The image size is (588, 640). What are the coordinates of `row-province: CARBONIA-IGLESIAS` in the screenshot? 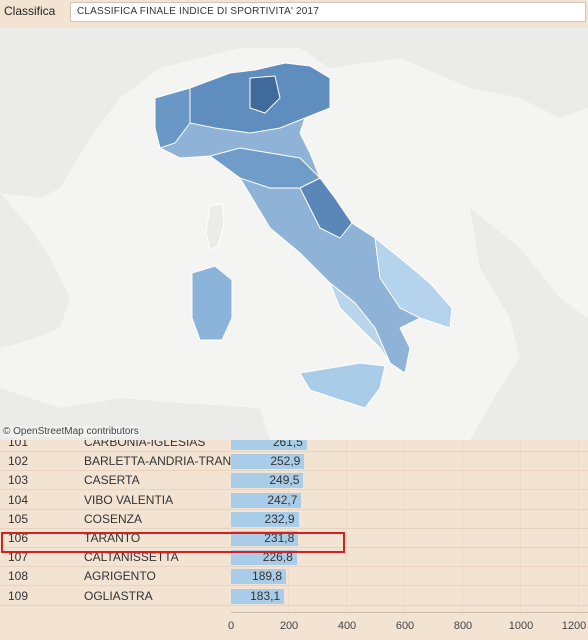 It's located at (145, 444).